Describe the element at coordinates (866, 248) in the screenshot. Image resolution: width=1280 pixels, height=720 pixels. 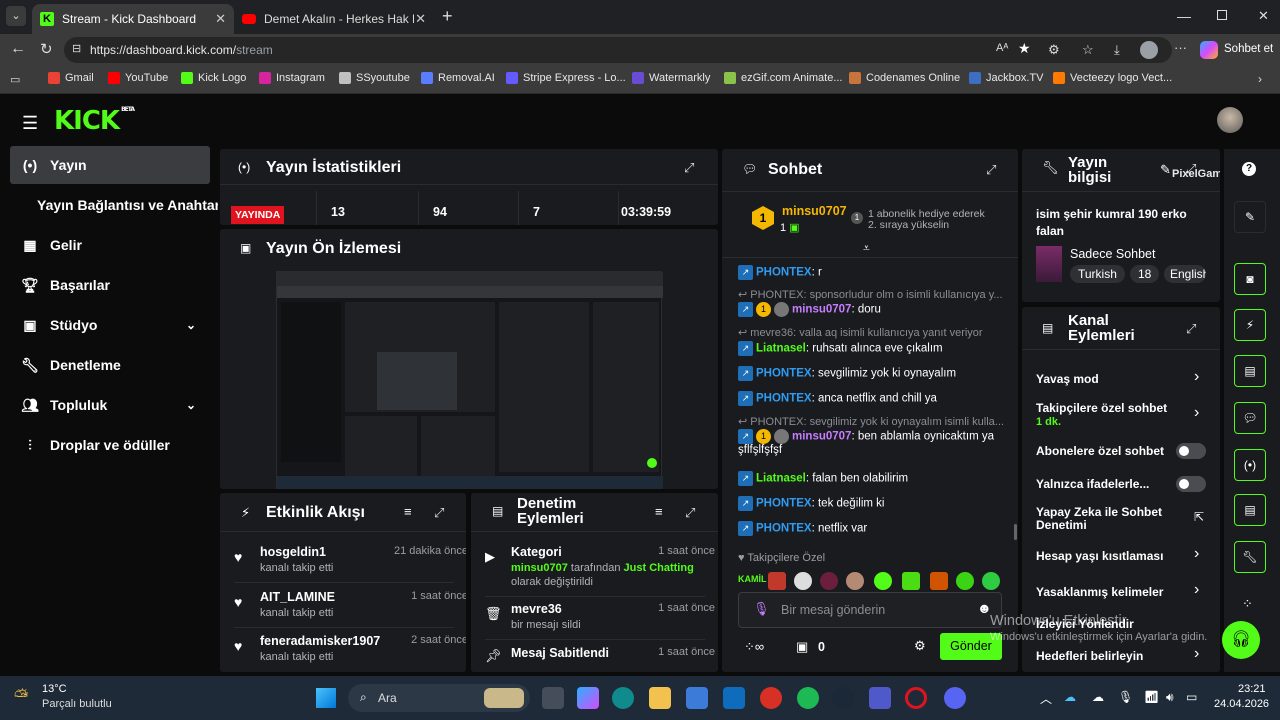
I see `collapse-leaderboard-icon: ⩡` at that location.